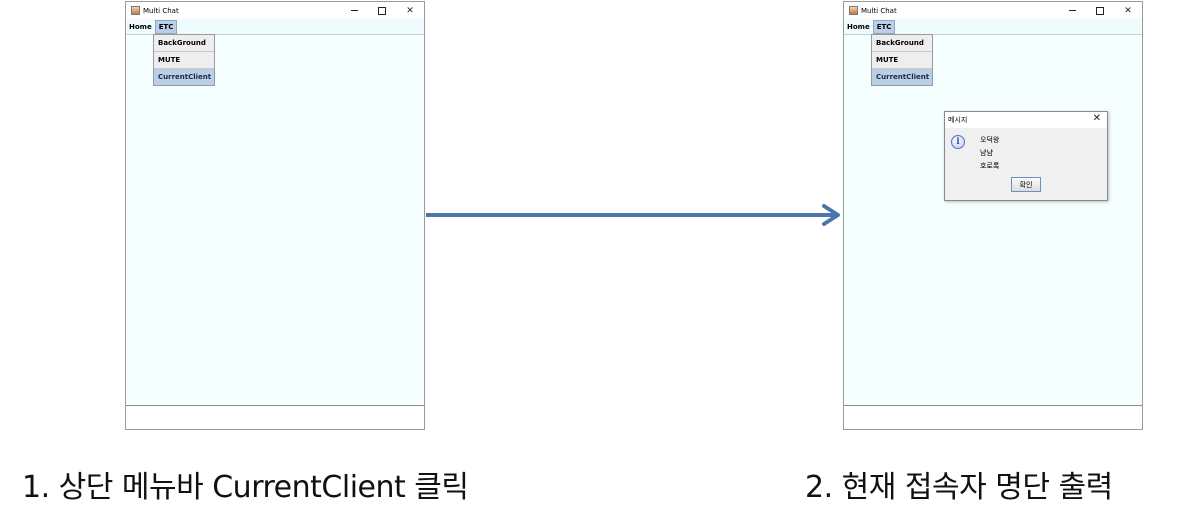  Describe the element at coordinates (633, 215) in the screenshot. I see `step-arrow` at that location.